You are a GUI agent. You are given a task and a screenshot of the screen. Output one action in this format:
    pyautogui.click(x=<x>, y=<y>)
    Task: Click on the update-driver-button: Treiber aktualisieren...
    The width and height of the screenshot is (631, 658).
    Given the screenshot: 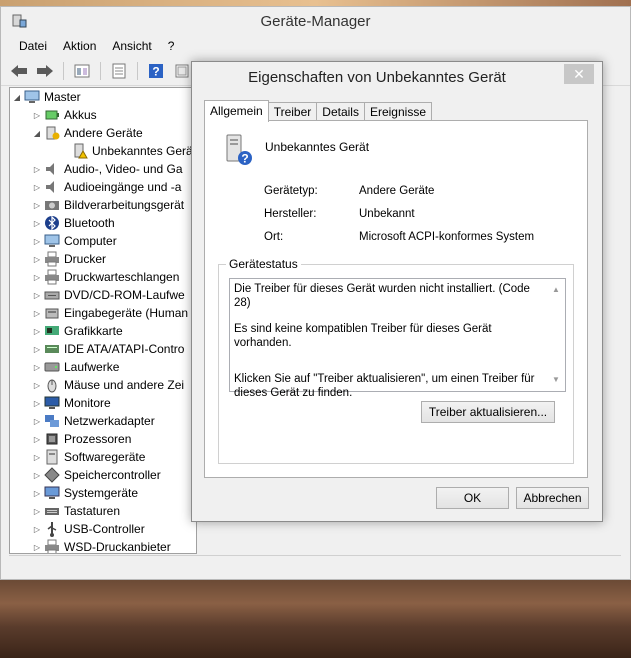 What is the action you would take?
    pyautogui.click(x=488, y=412)
    